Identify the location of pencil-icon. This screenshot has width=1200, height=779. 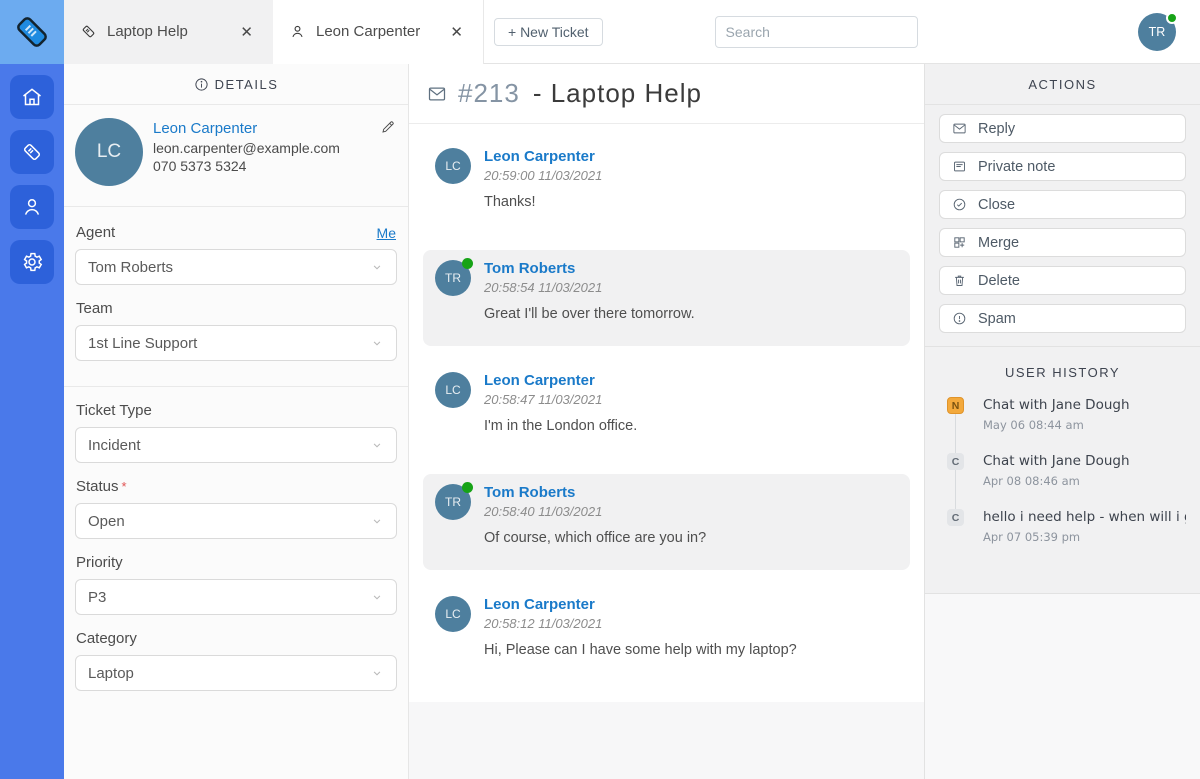
(388, 127).